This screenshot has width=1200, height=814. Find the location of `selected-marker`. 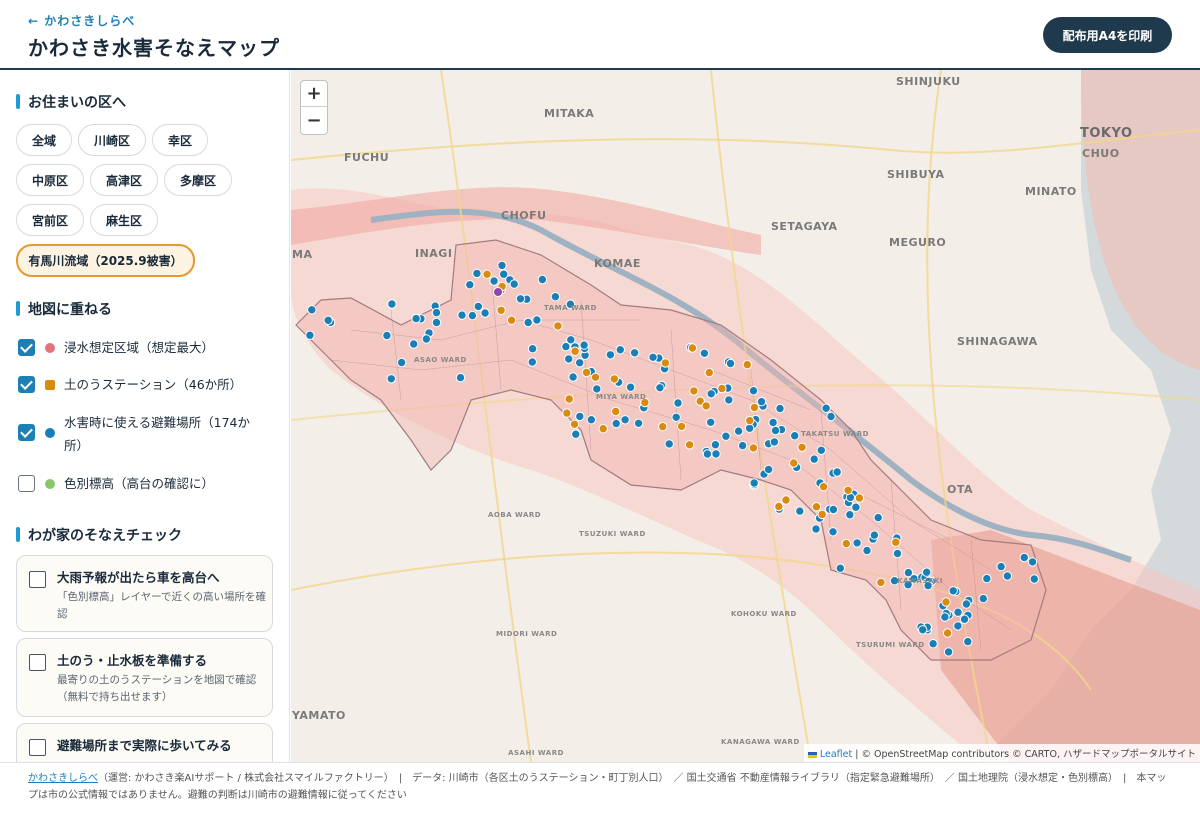

selected-marker is located at coordinates (498, 292).